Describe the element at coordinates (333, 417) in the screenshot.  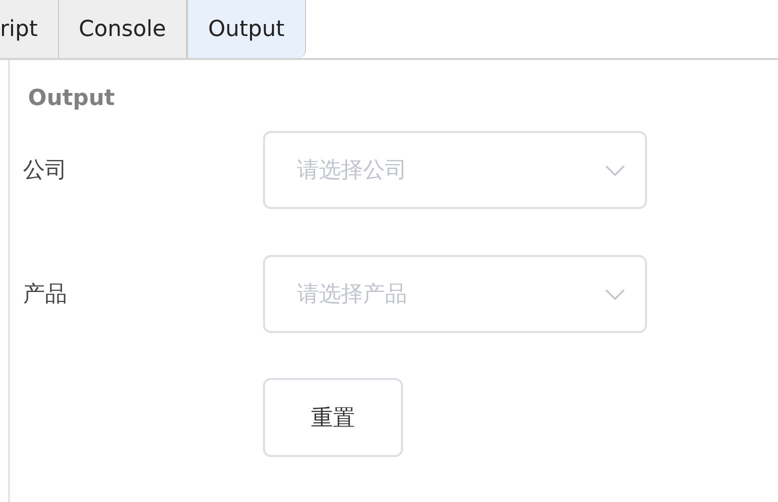
I see `reset-button: 重置` at that location.